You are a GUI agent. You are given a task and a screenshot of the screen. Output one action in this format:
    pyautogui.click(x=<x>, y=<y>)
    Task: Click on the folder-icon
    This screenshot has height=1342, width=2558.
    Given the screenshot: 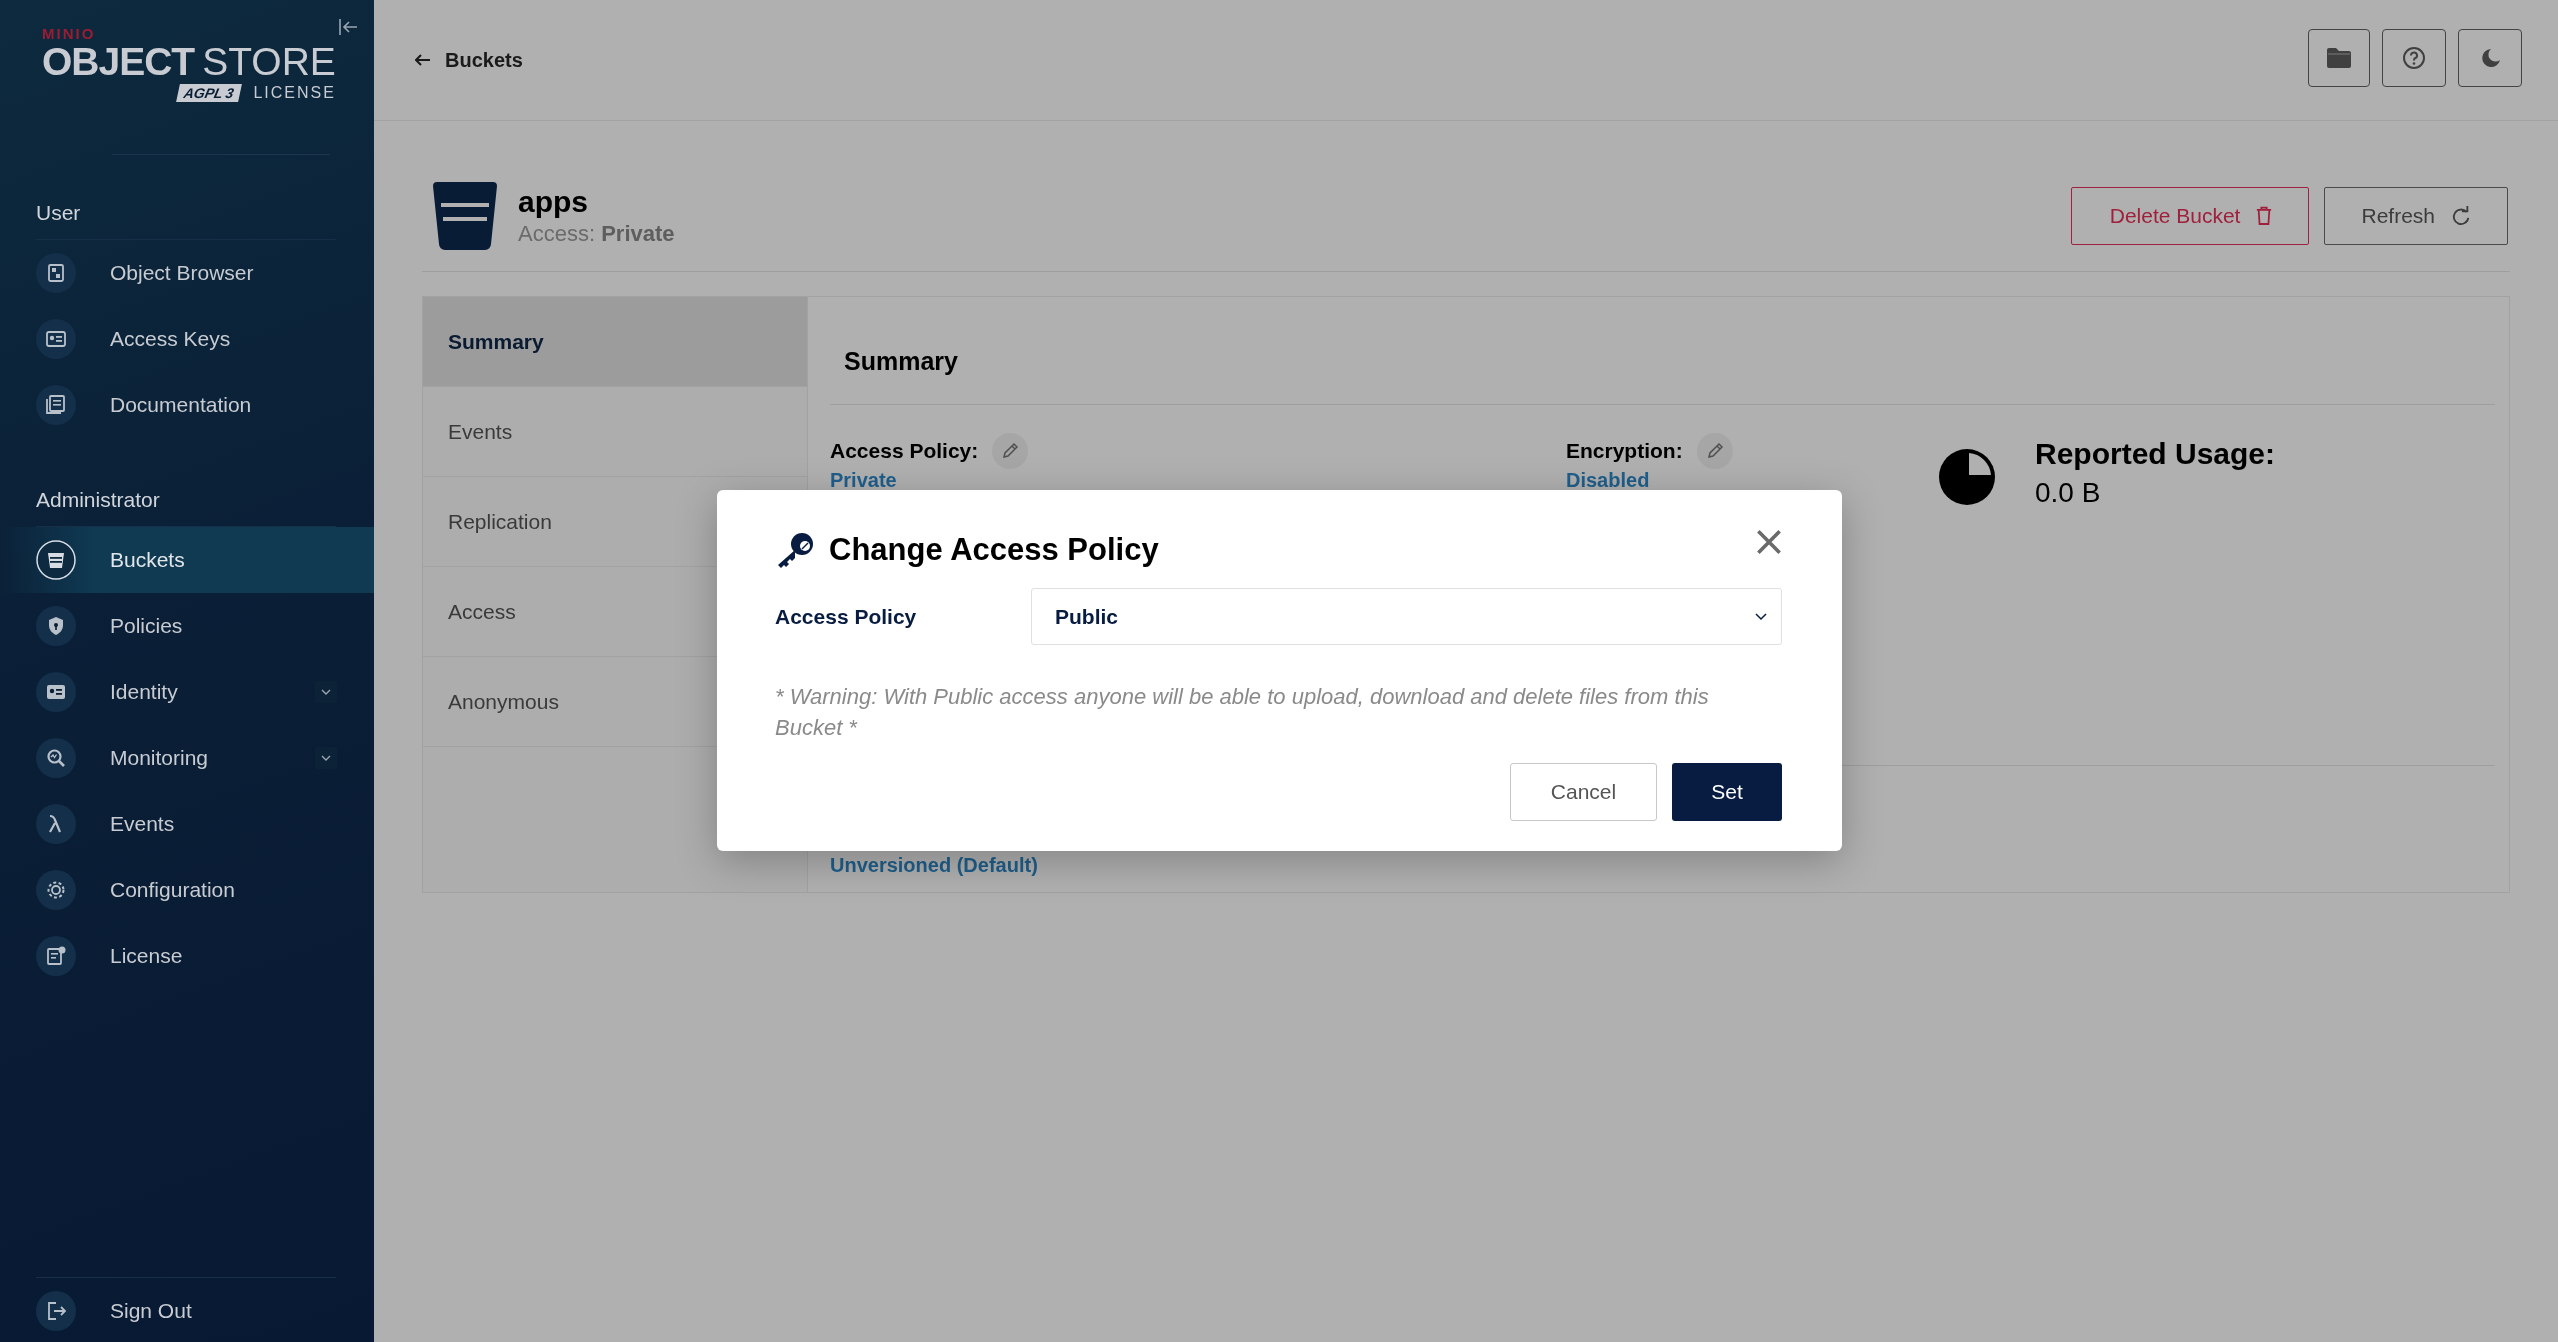 What is the action you would take?
    pyautogui.click(x=2339, y=58)
    